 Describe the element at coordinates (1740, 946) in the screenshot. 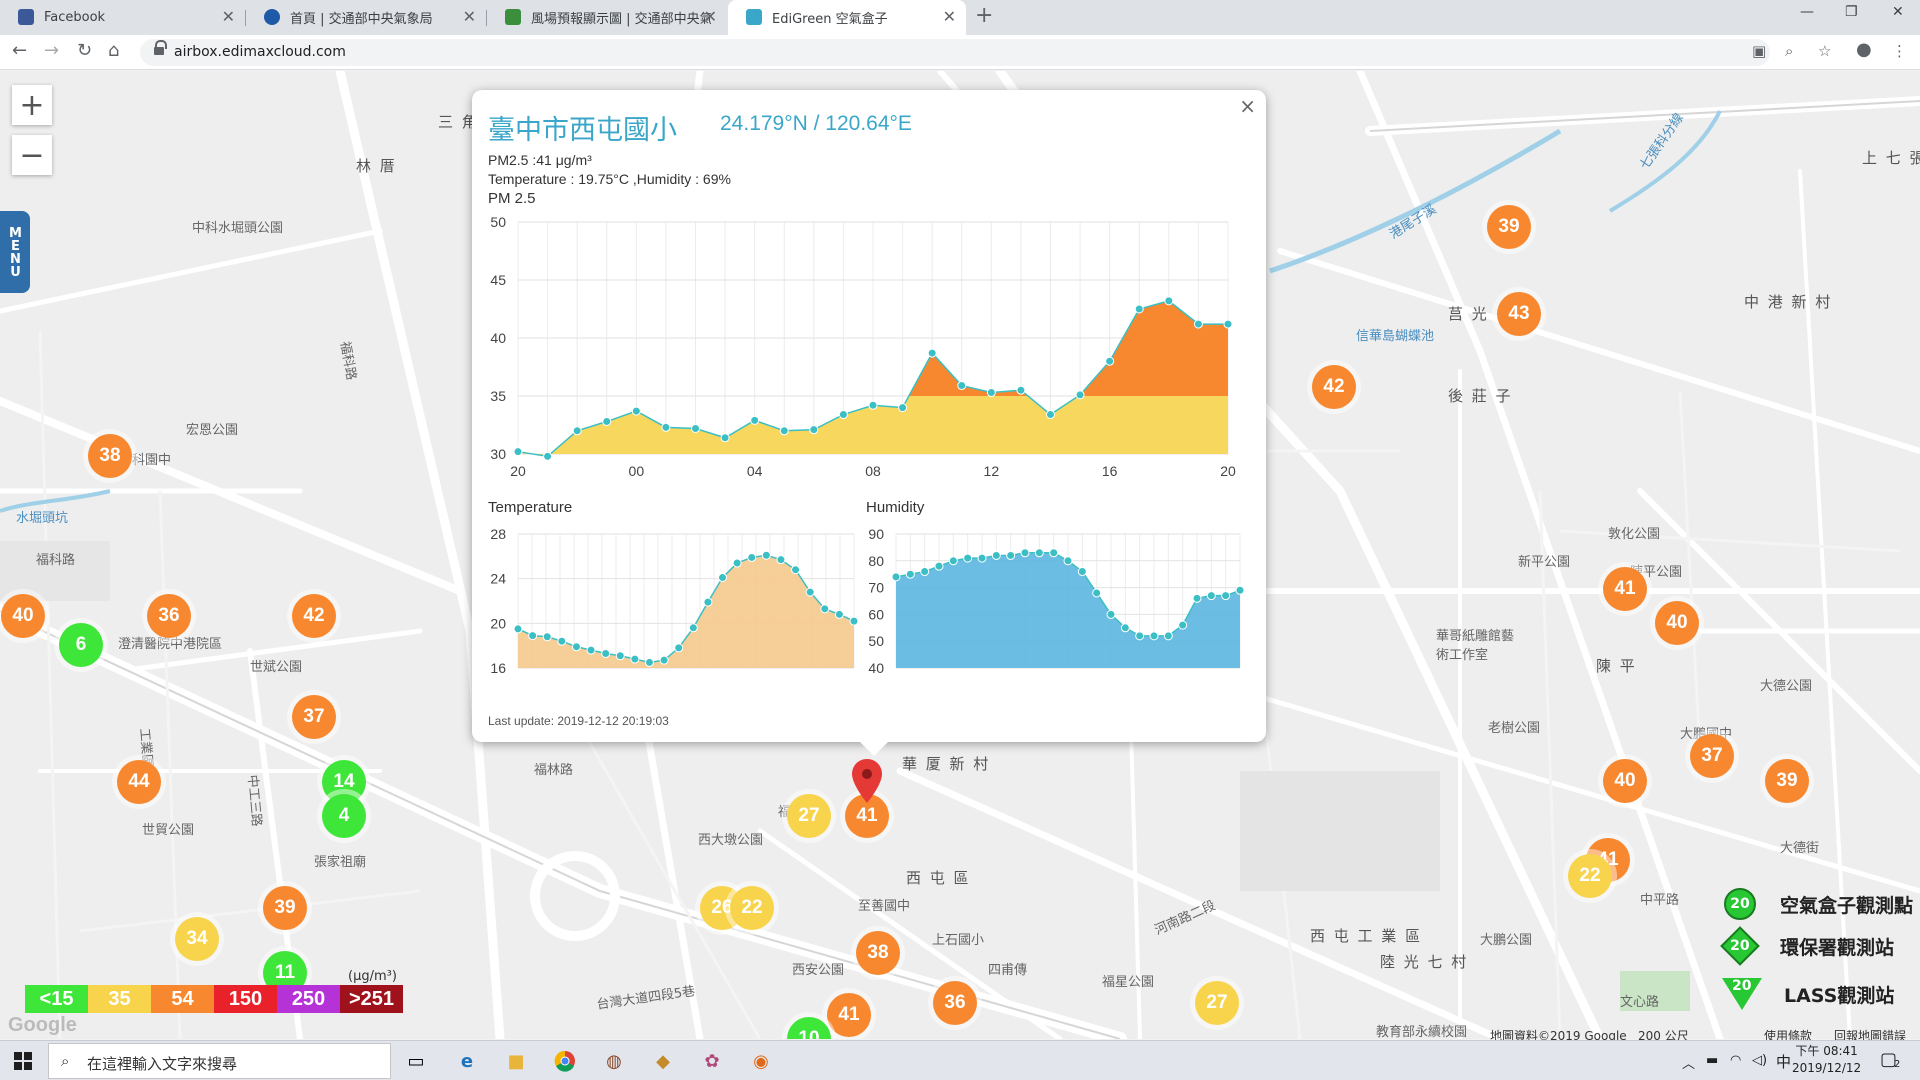

I see `epa-diamond-icon: 20` at that location.